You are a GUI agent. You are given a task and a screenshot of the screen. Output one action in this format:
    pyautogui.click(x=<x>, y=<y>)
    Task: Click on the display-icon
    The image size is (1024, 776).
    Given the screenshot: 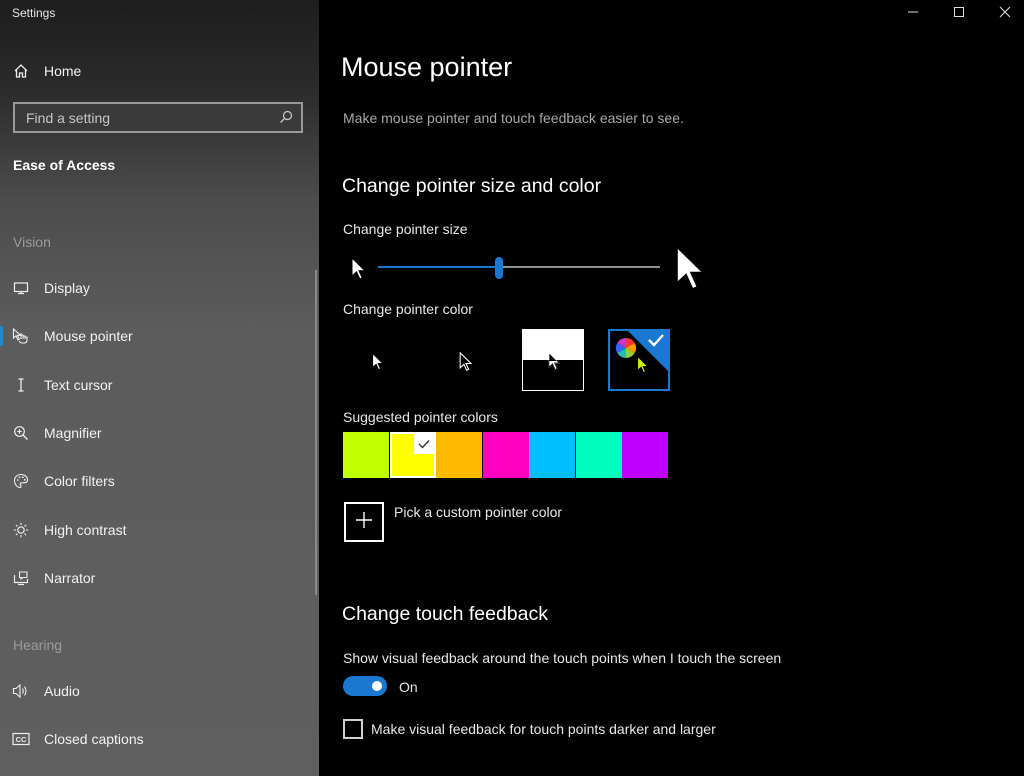 What is the action you would take?
    pyautogui.click(x=21, y=288)
    